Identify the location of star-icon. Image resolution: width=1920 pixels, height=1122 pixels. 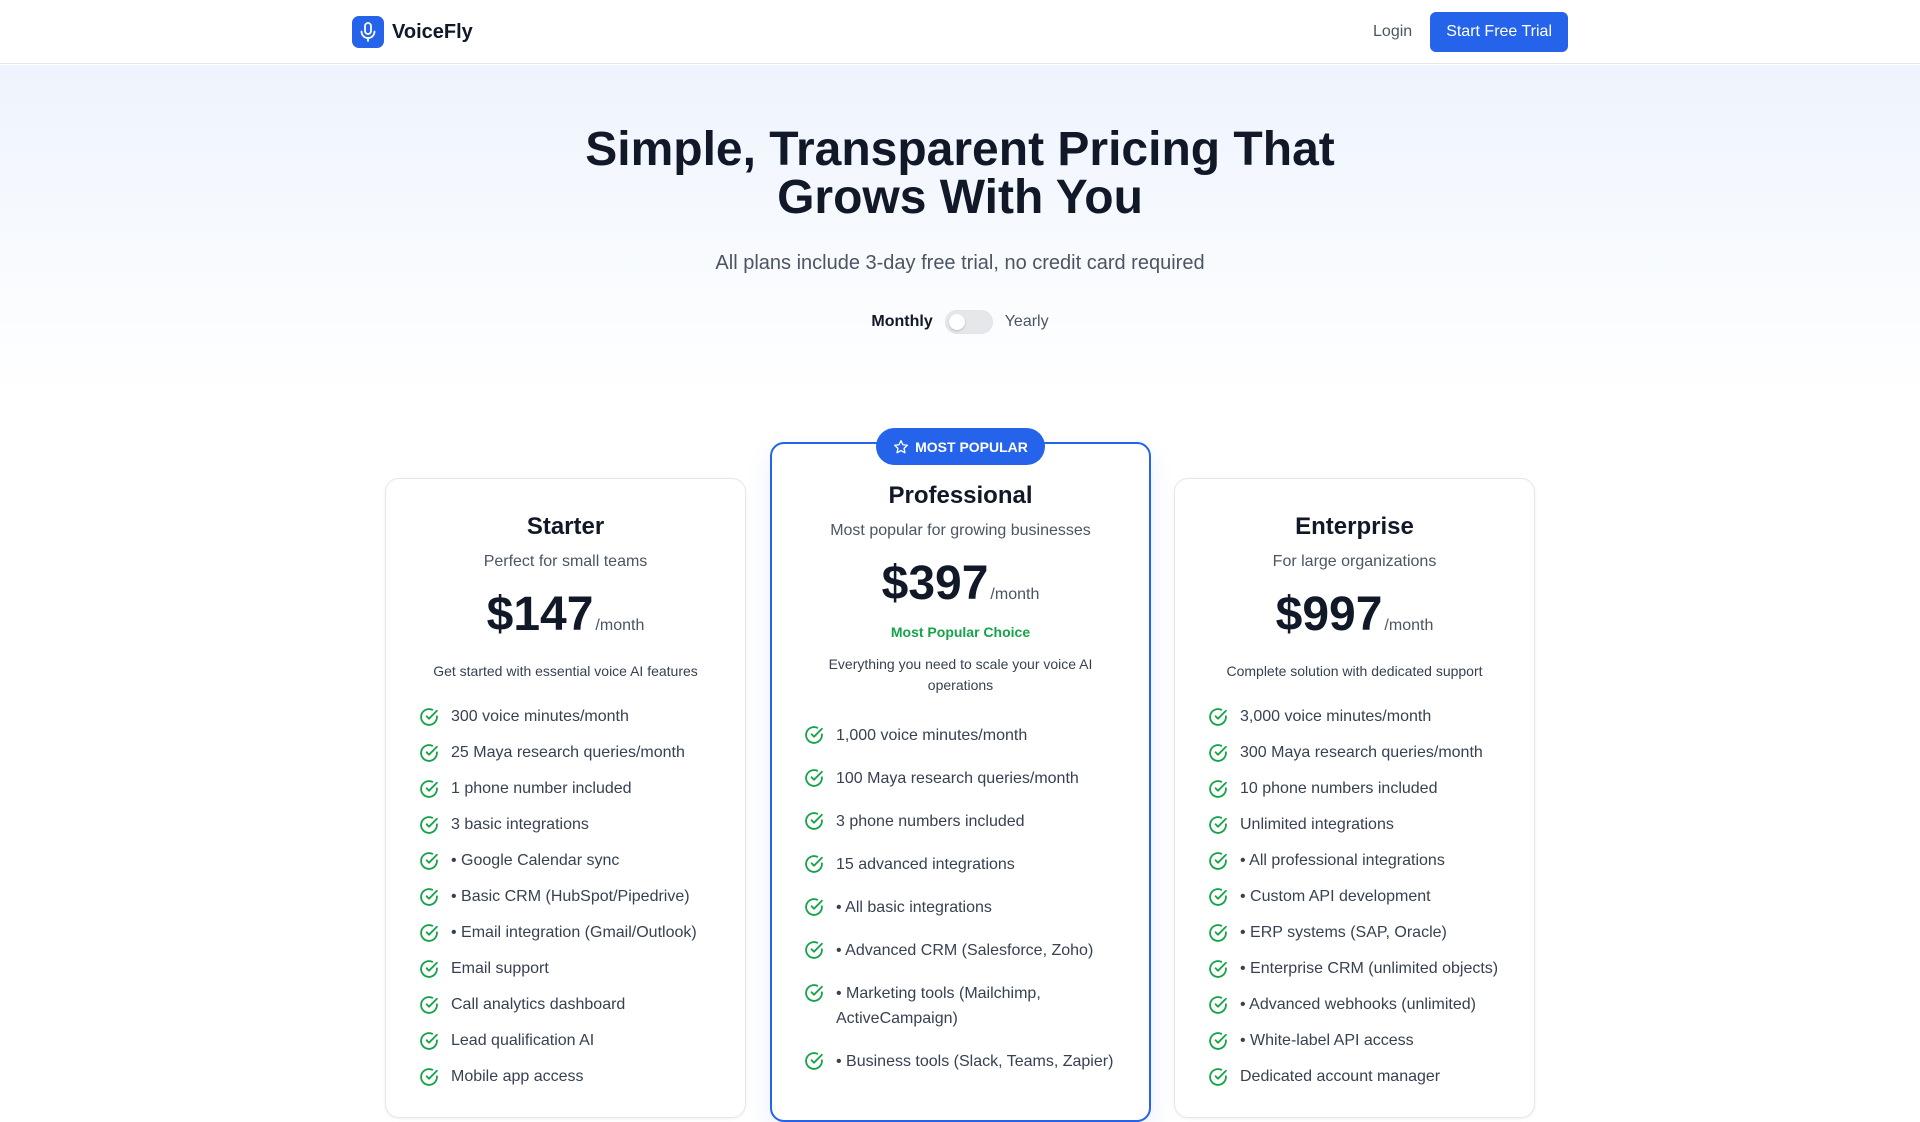
(901, 446).